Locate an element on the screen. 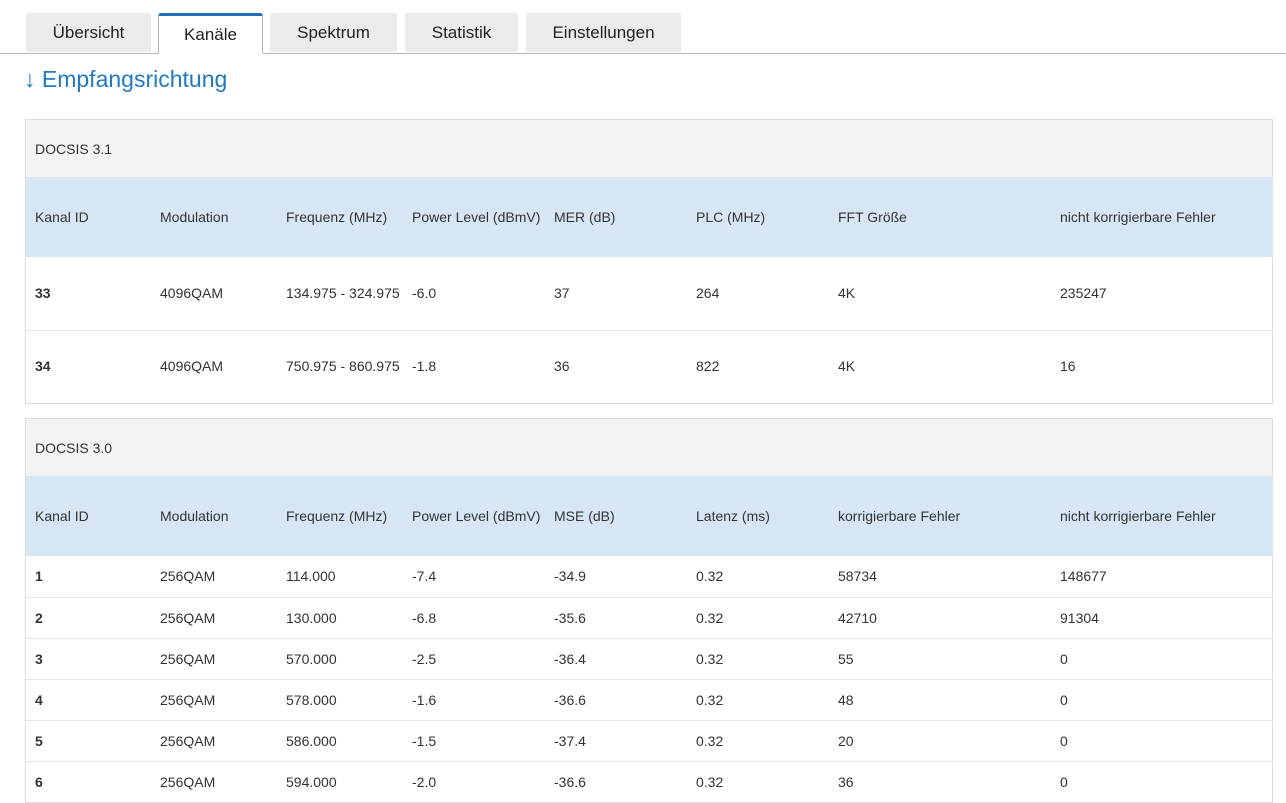 The image size is (1286, 803). correctable-errors: 36 is located at coordinates (846, 781).